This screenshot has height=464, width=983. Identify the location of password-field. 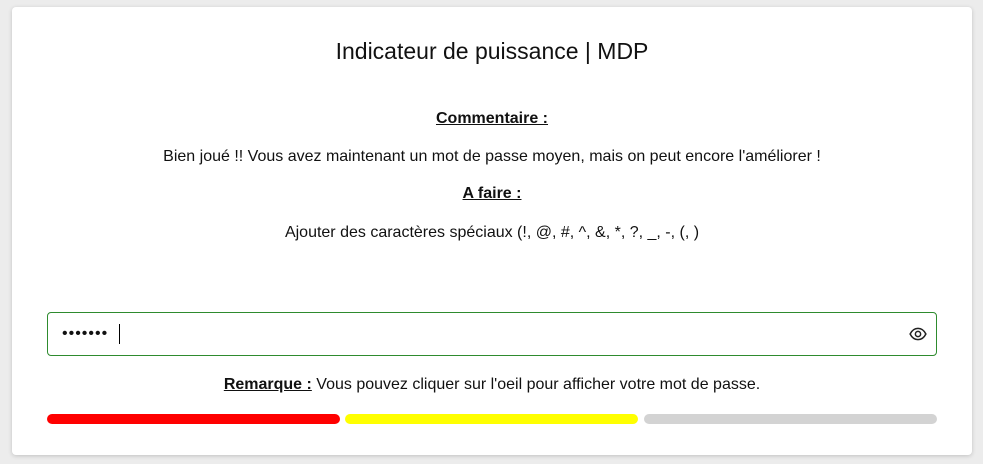
(492, 334).